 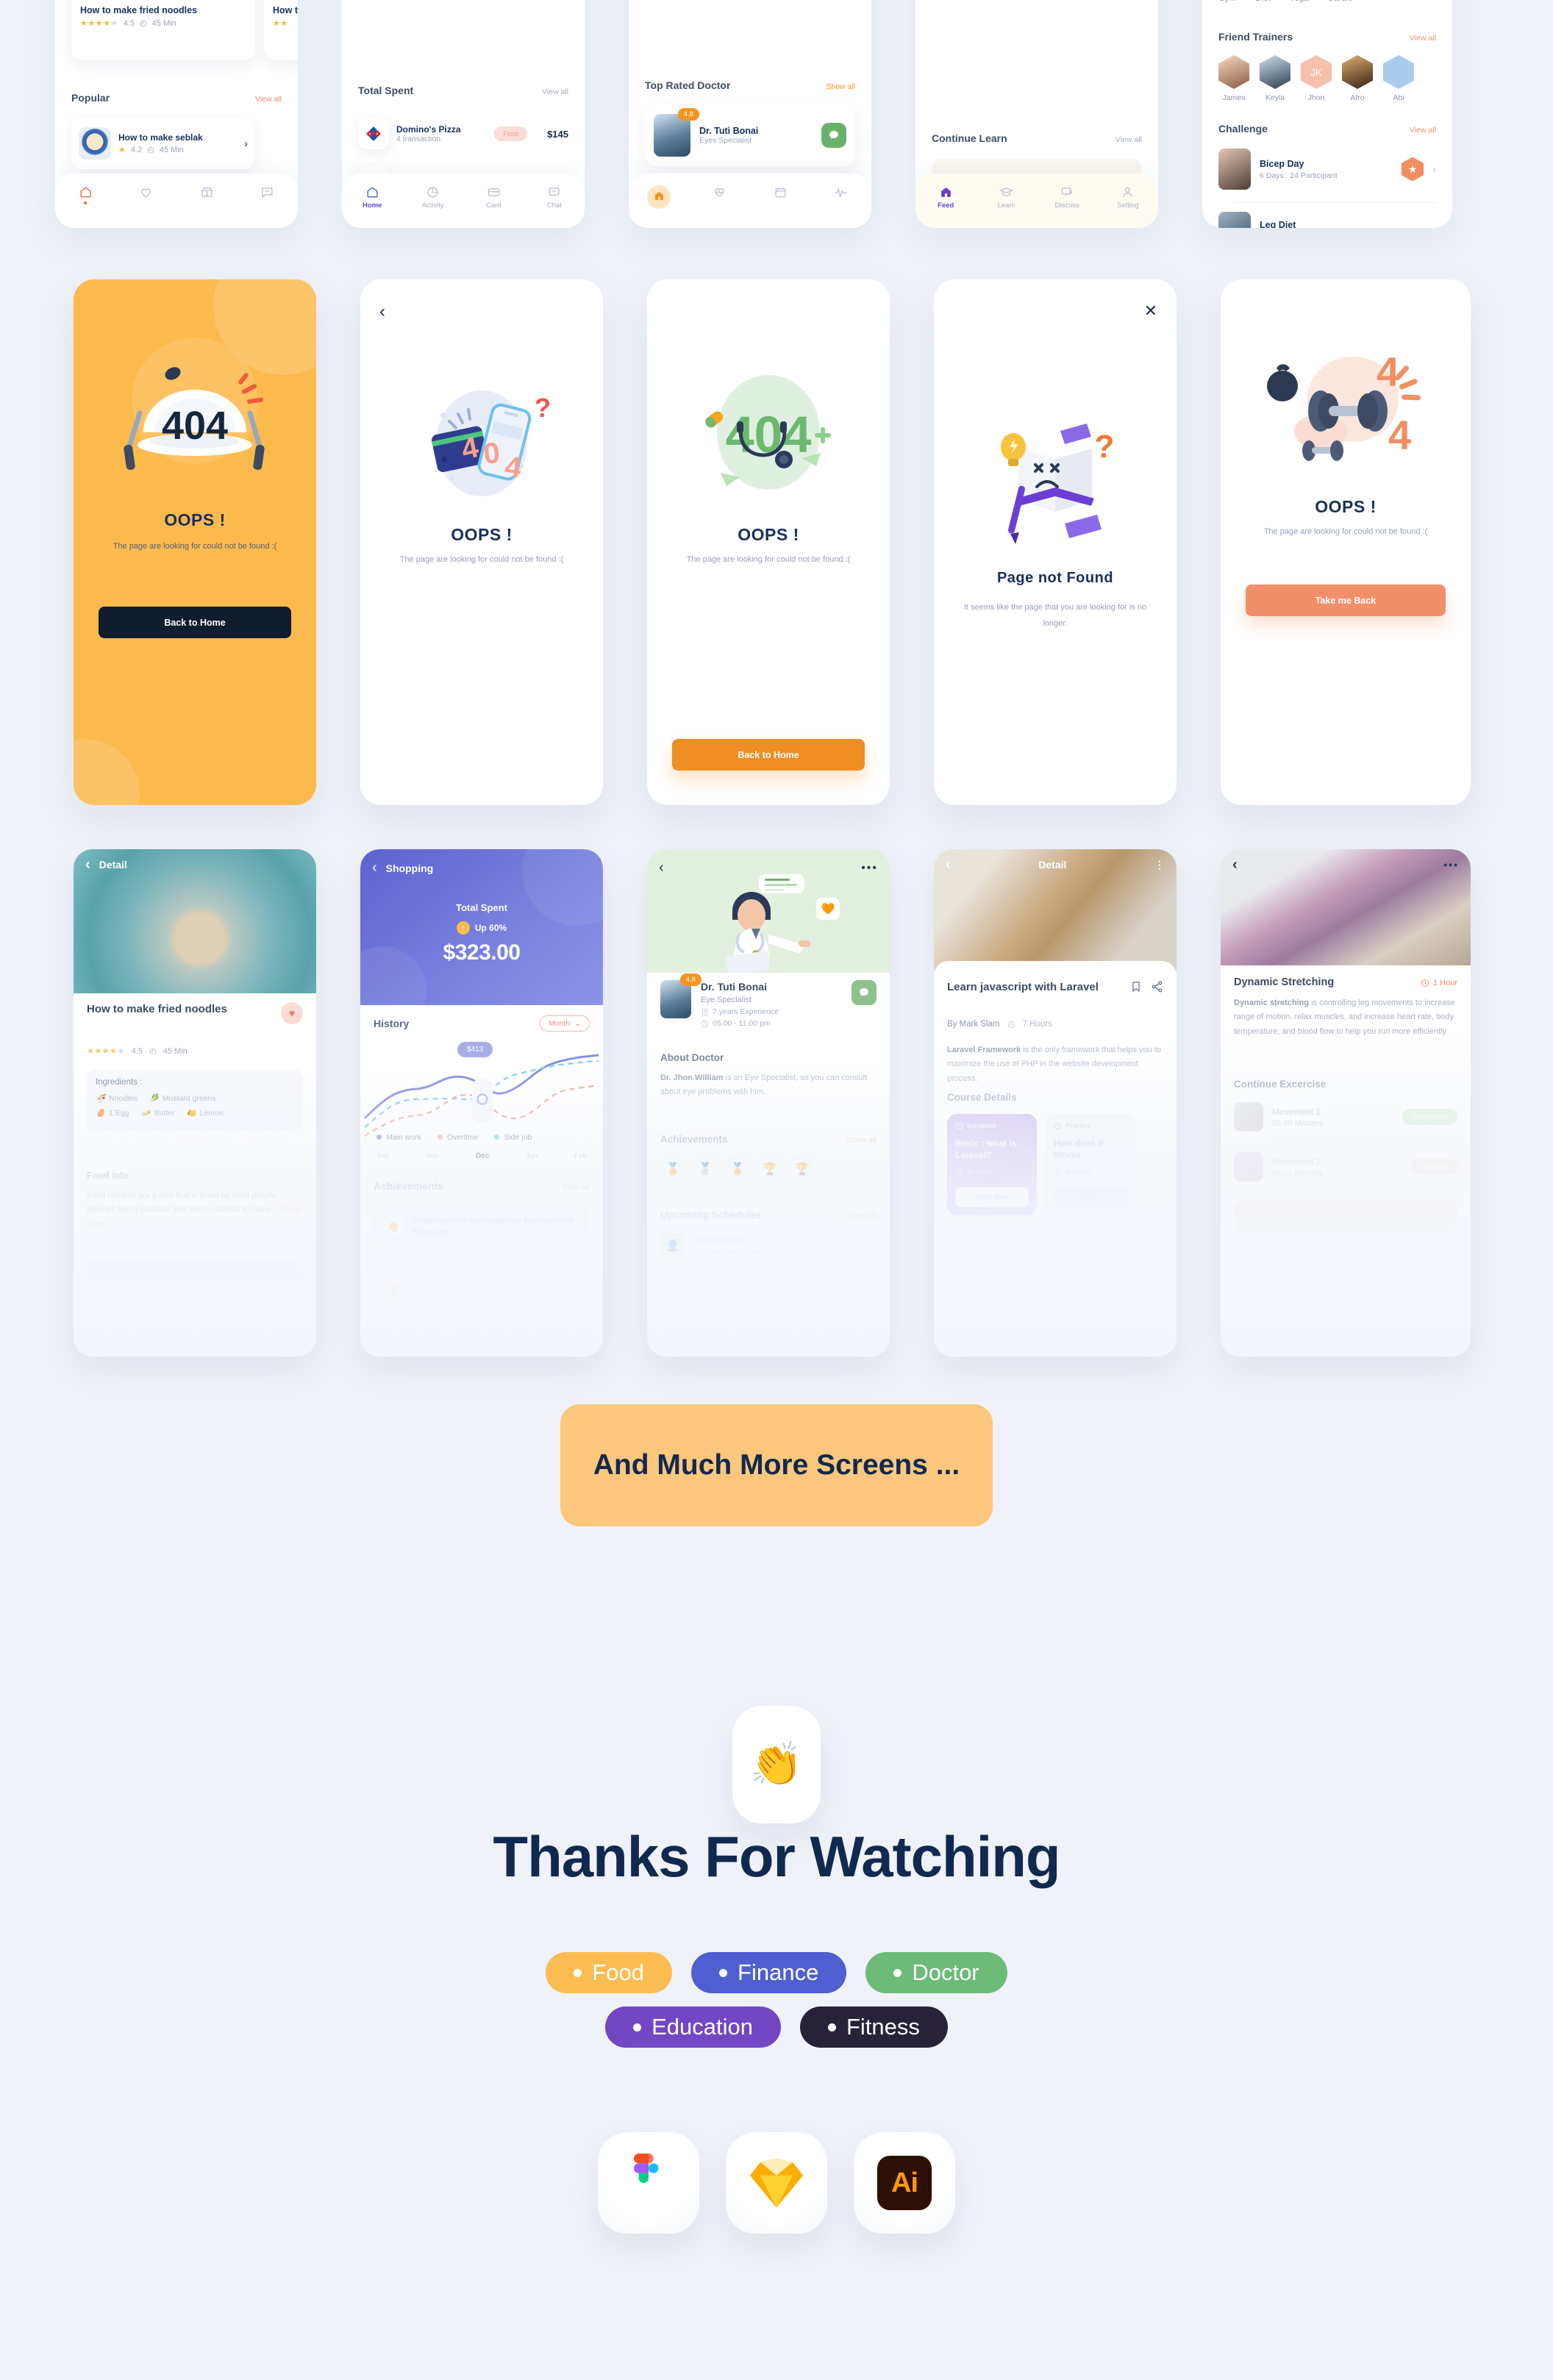 I want to click on course-author: By Mark Slam, so click(x=973, y=1024).